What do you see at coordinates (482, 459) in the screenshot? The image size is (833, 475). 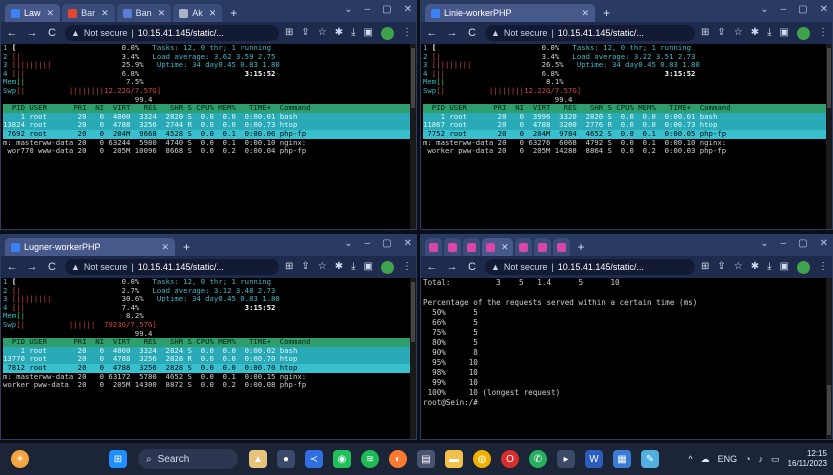 I see `chrome-icon: ◍` at bounding box center [482, 459].